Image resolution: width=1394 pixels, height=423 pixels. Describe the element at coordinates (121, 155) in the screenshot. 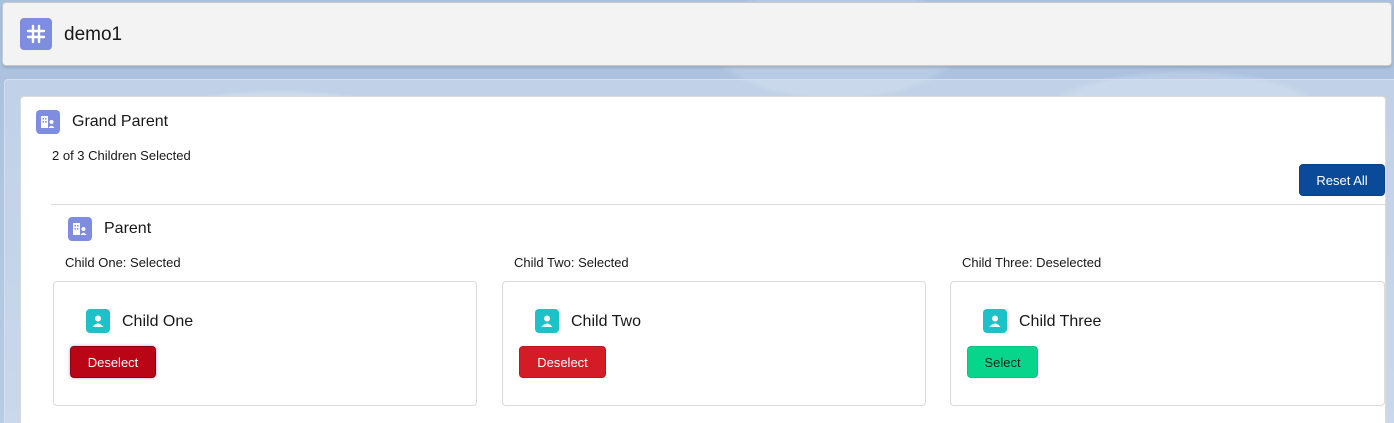

I see `selection-summary: 2 of 3 Children Selected` at that location.